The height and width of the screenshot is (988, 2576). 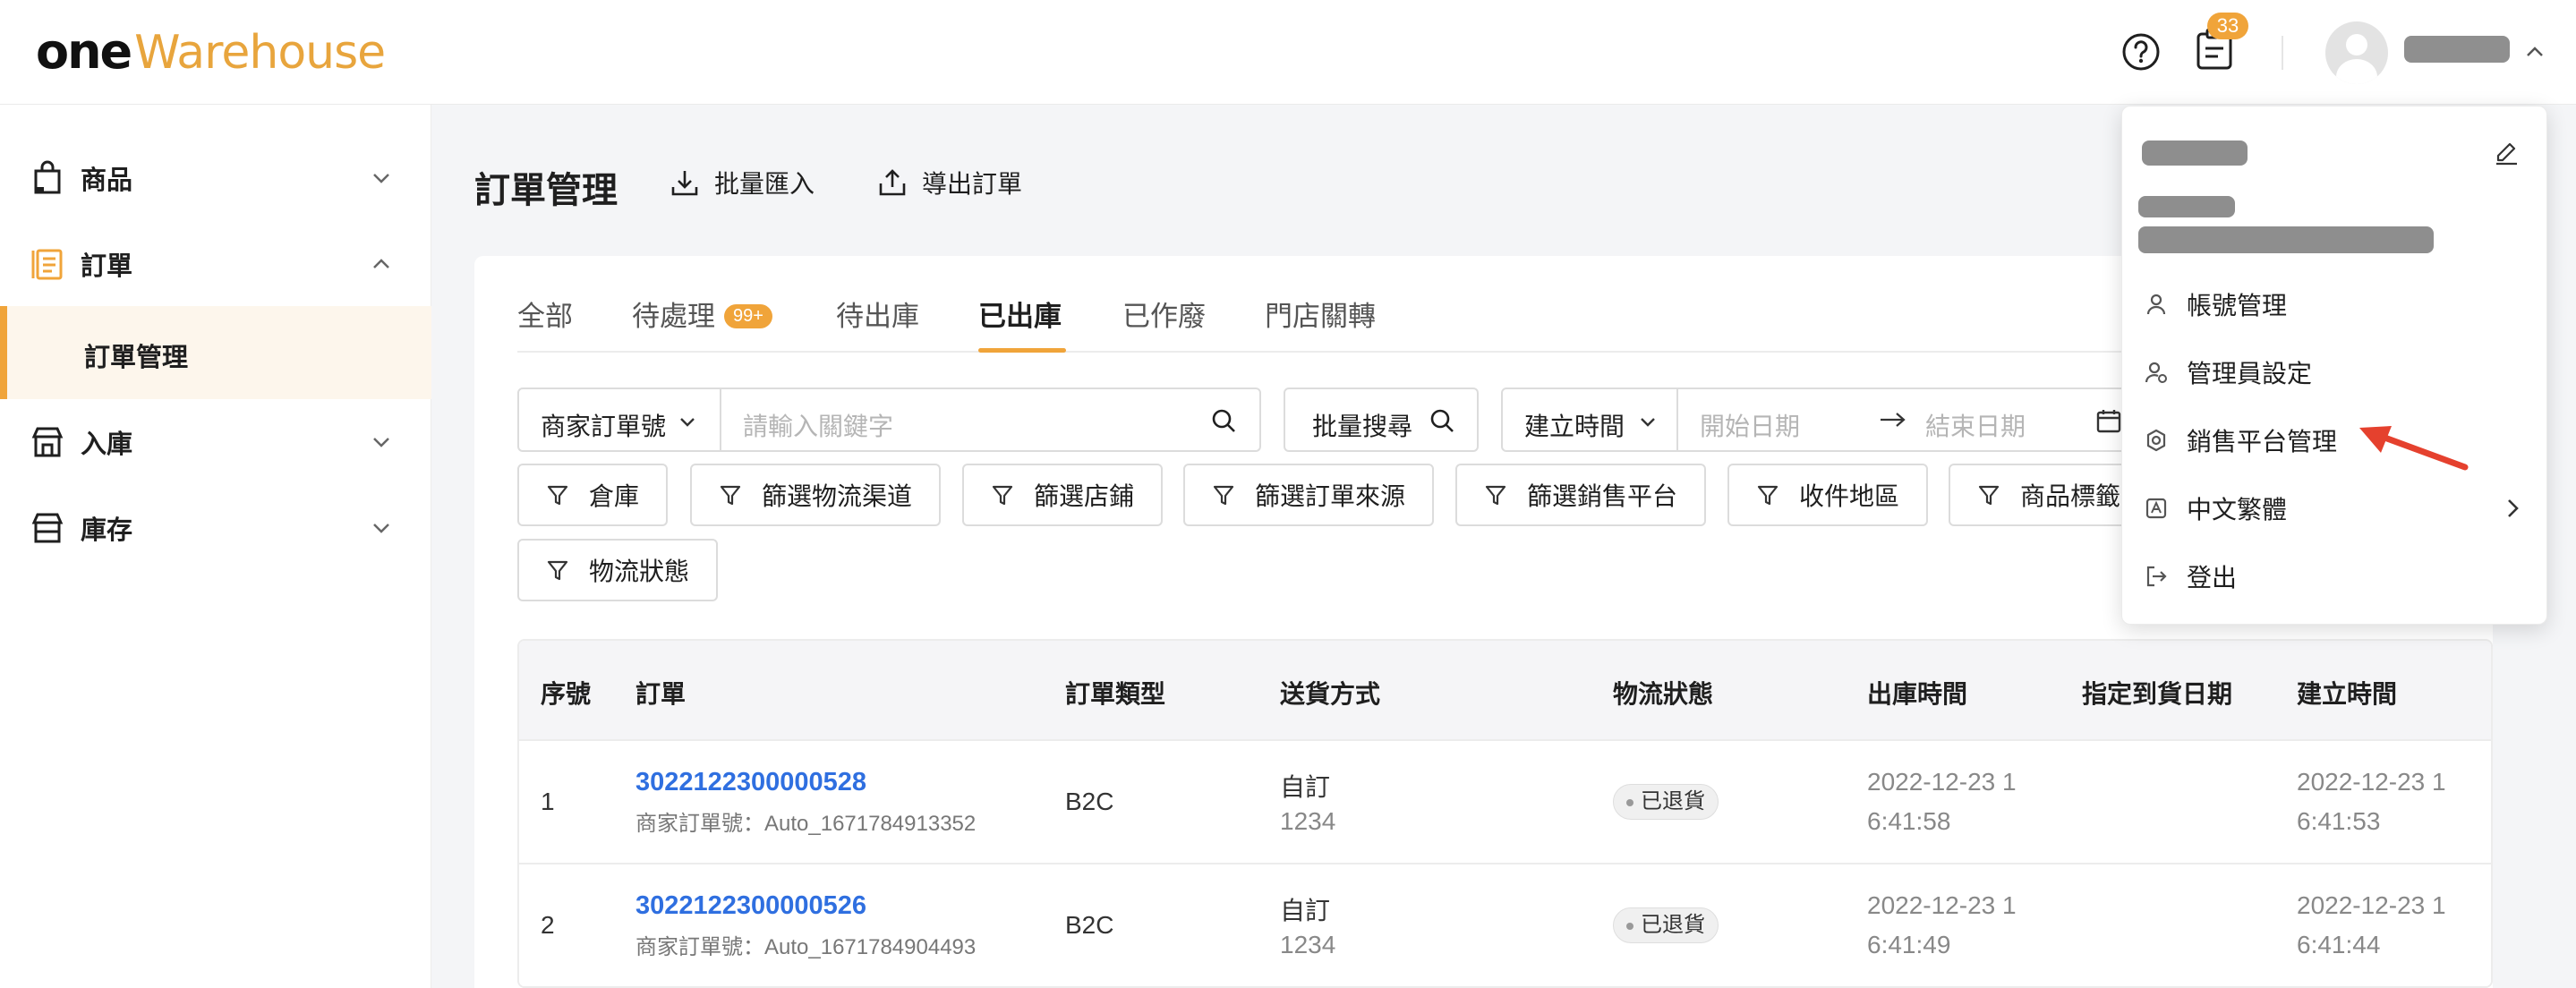 I want to click on filter-product-tag-button: 商品標籤, so click(x=2049, y=495).